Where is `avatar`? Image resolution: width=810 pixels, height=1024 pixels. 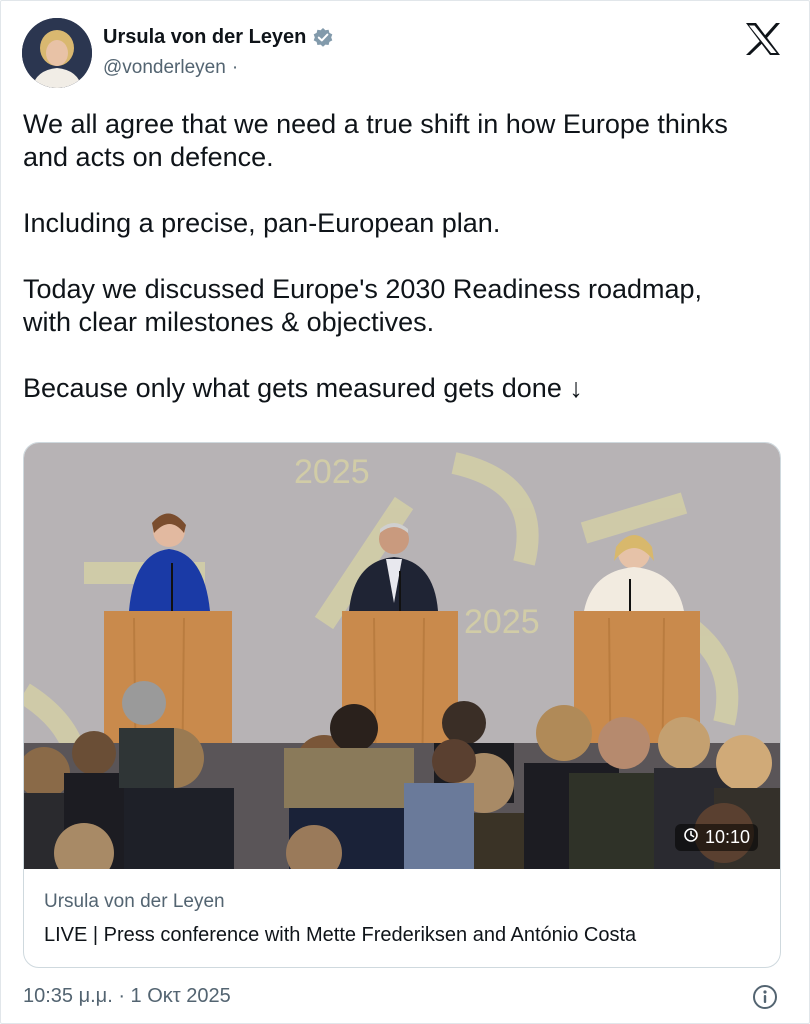 avatar is located at coordinates (57, 53).